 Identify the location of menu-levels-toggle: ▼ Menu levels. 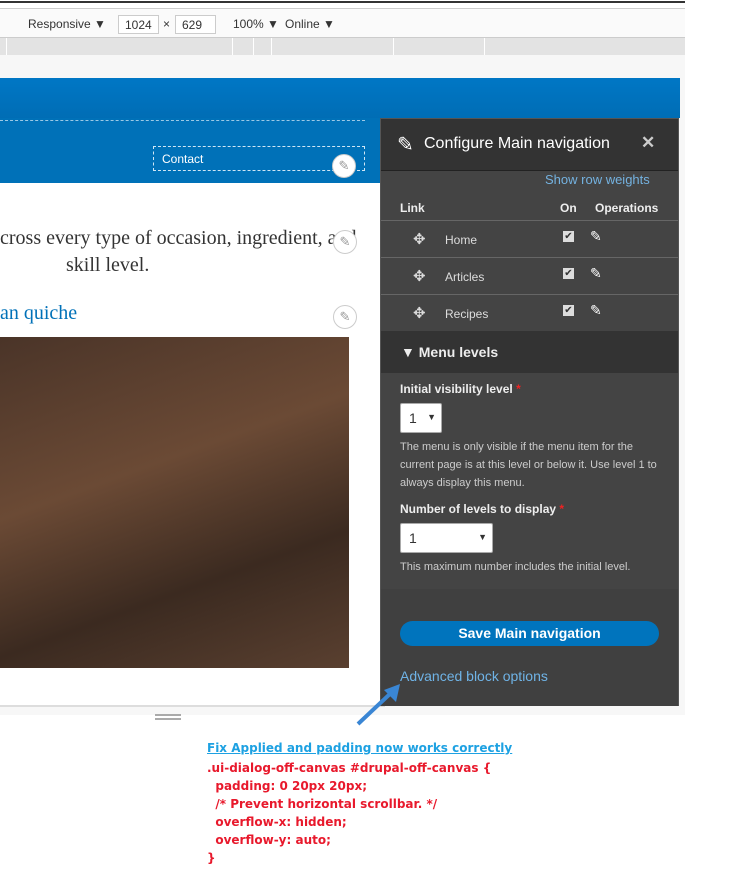
(529, 352).